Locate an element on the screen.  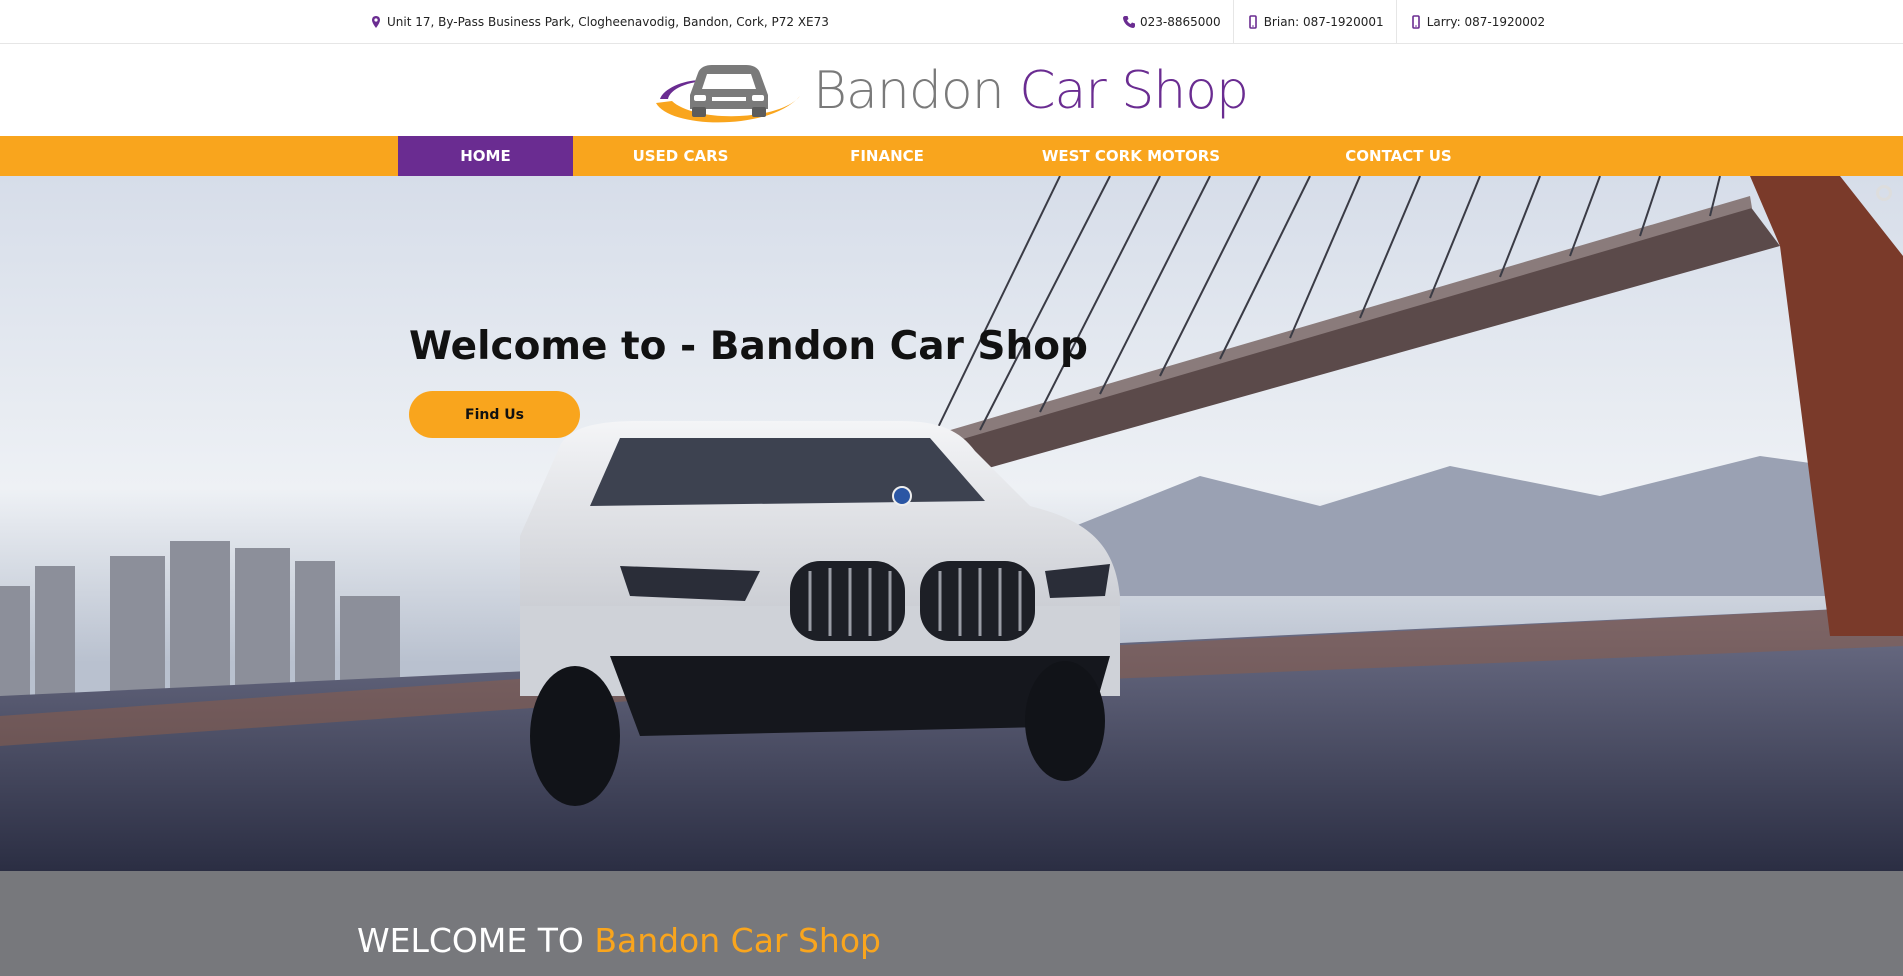
brian-number: Brian: 087-1920001 is located at coordinates (1323, 22).